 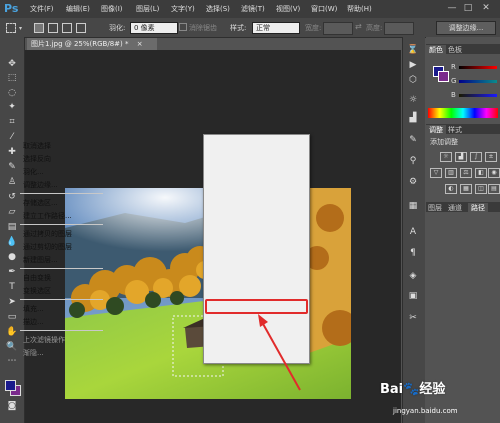 I want to click on timeline-icon: ▦, so click(x=413, y=206).